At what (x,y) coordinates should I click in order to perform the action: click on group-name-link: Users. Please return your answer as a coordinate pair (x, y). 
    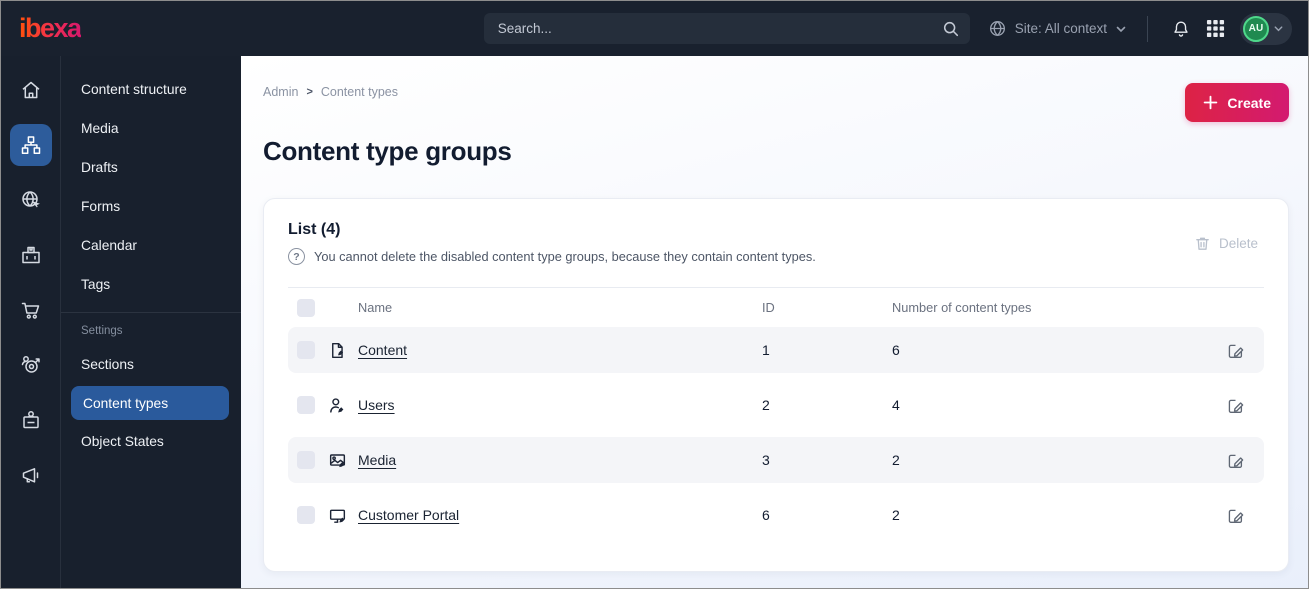
    Looking at the image, I should click on (376, 405).